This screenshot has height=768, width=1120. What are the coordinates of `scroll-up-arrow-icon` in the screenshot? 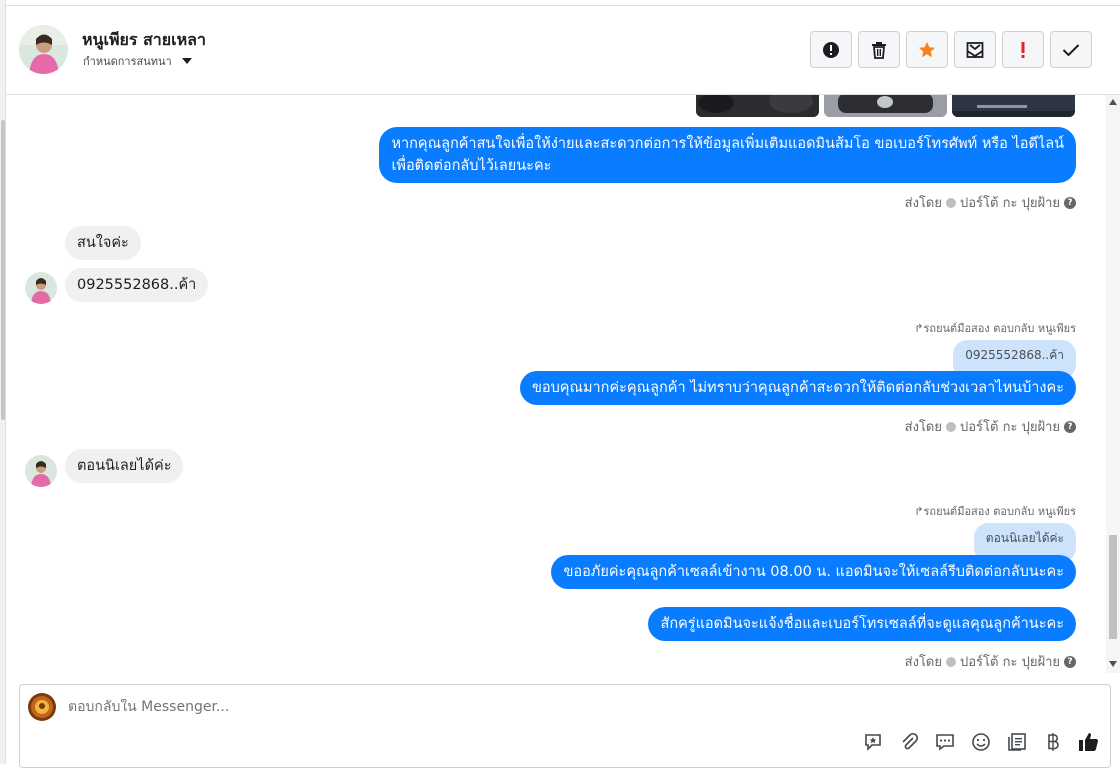 It's located at (1113, 102).